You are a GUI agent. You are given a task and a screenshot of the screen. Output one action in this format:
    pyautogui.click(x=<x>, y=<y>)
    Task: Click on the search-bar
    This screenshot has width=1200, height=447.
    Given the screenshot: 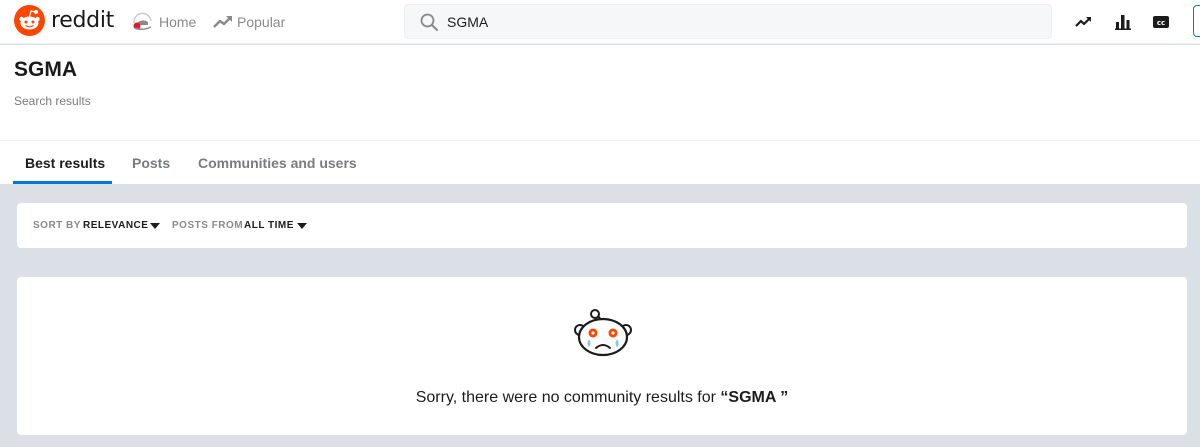 What is the action you would take?
    pyautogui.click(x=728, y=21)
    